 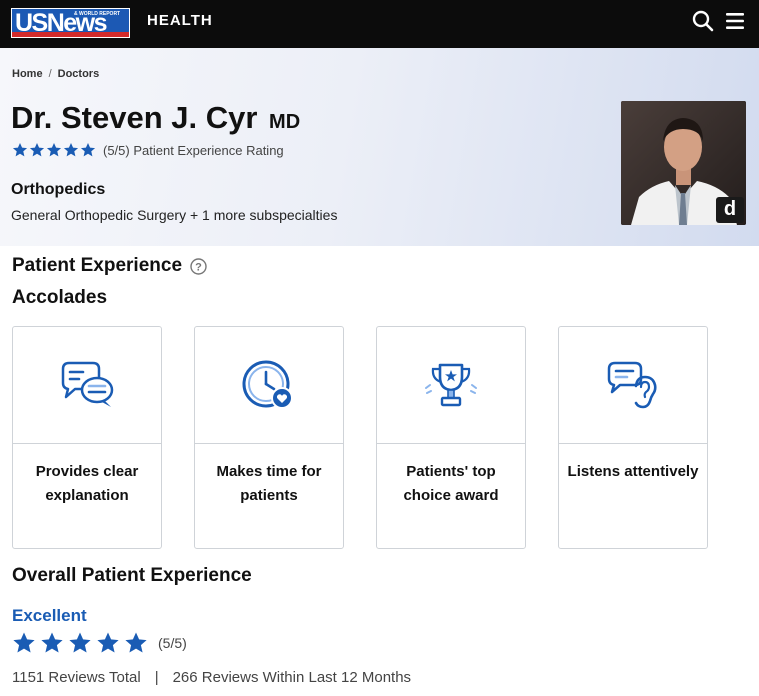 What do you see at coordinates (76, 677) in the screenshot?
I see `reviews-total: 1151 Reviews Total` at bounding box center [76, 677].